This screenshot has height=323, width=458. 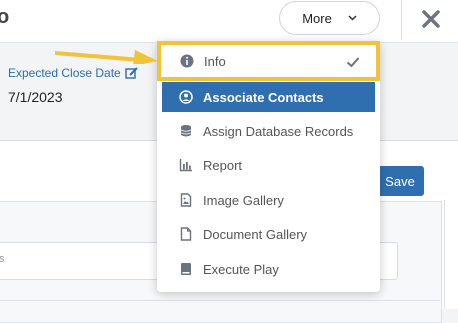 I want to click on checkmark-icon, so click(x=353, y=62).